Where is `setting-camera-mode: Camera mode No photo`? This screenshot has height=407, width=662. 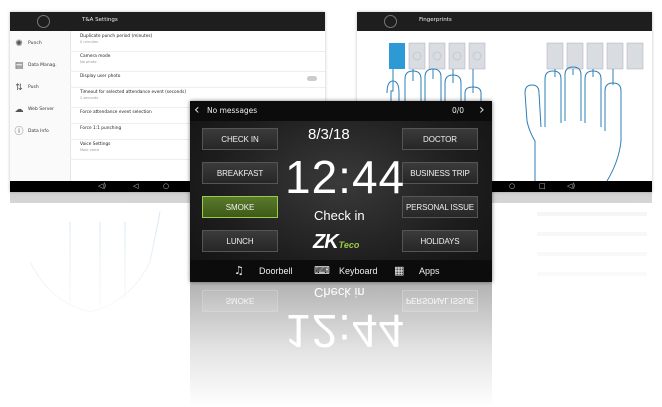 setting-camera-mode: Camera mode No photo is located at coordinates (197, 61).